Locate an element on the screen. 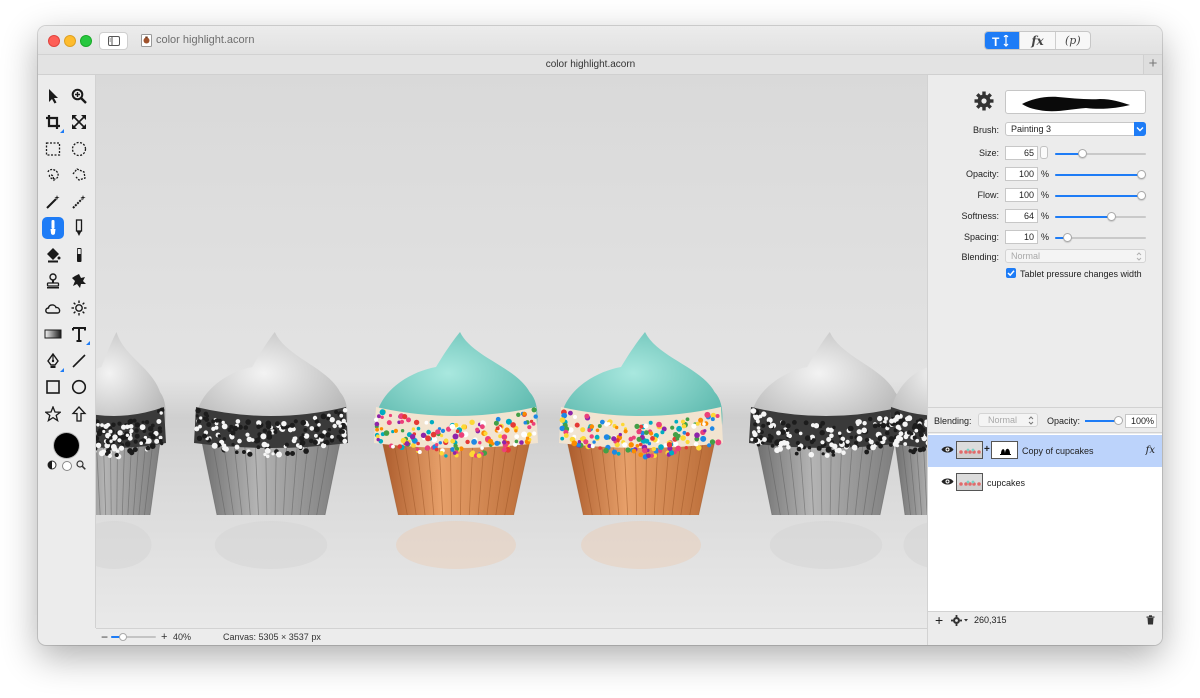 The height and width of the screenshot is (698, 1200). polygon-lasso-icon is located at coordinates (79, 174).